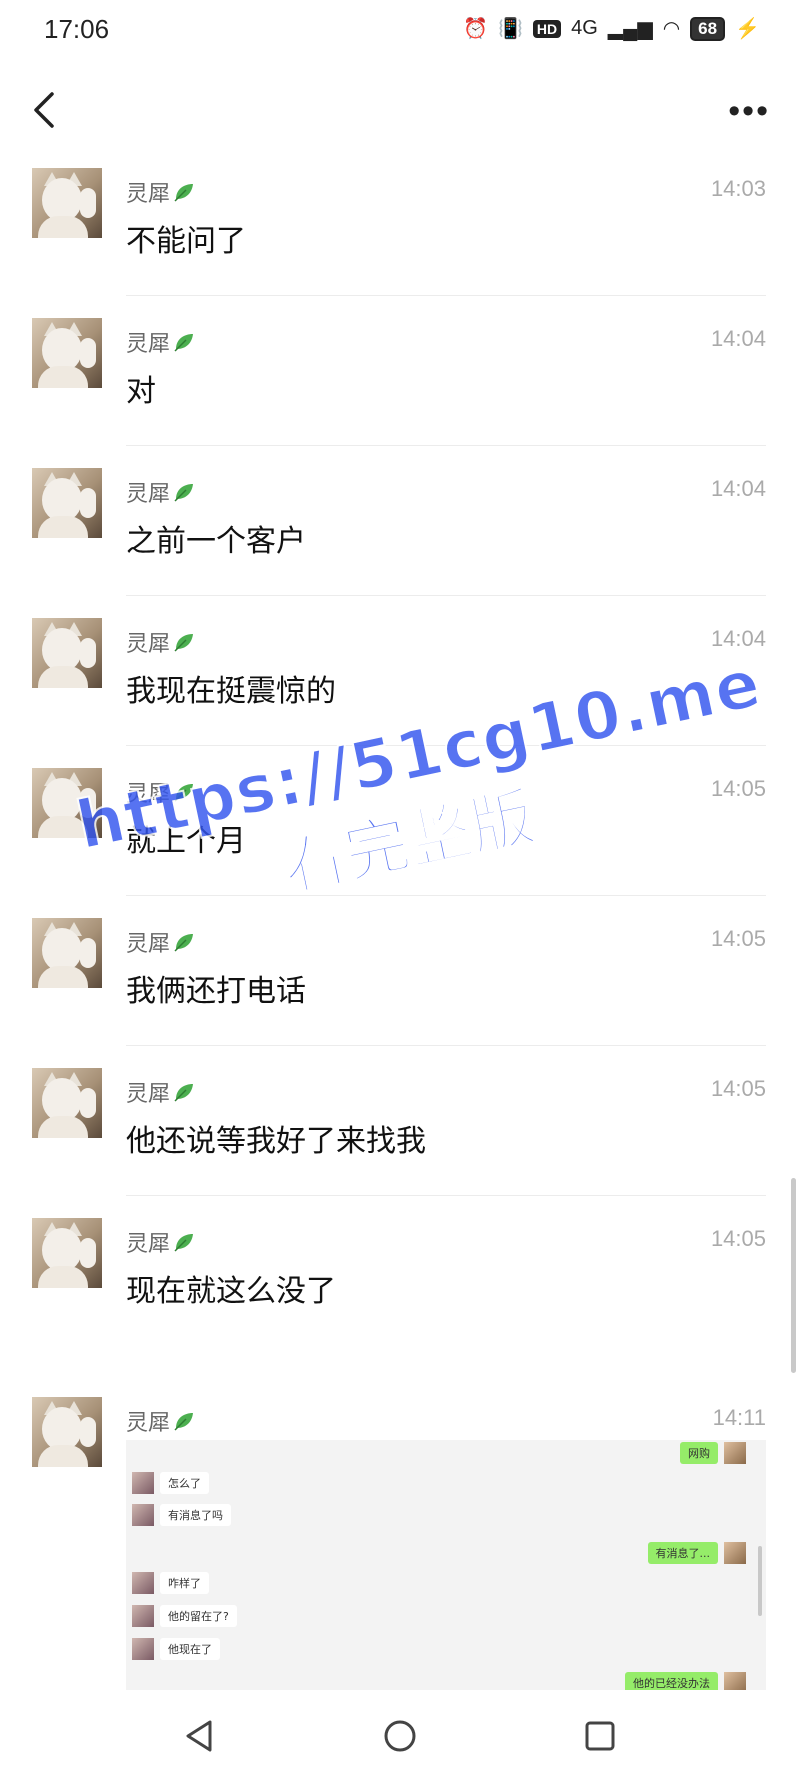 The image size is (800, 1784). I want to click on charging-icon: ⚡, so click(747, 29).